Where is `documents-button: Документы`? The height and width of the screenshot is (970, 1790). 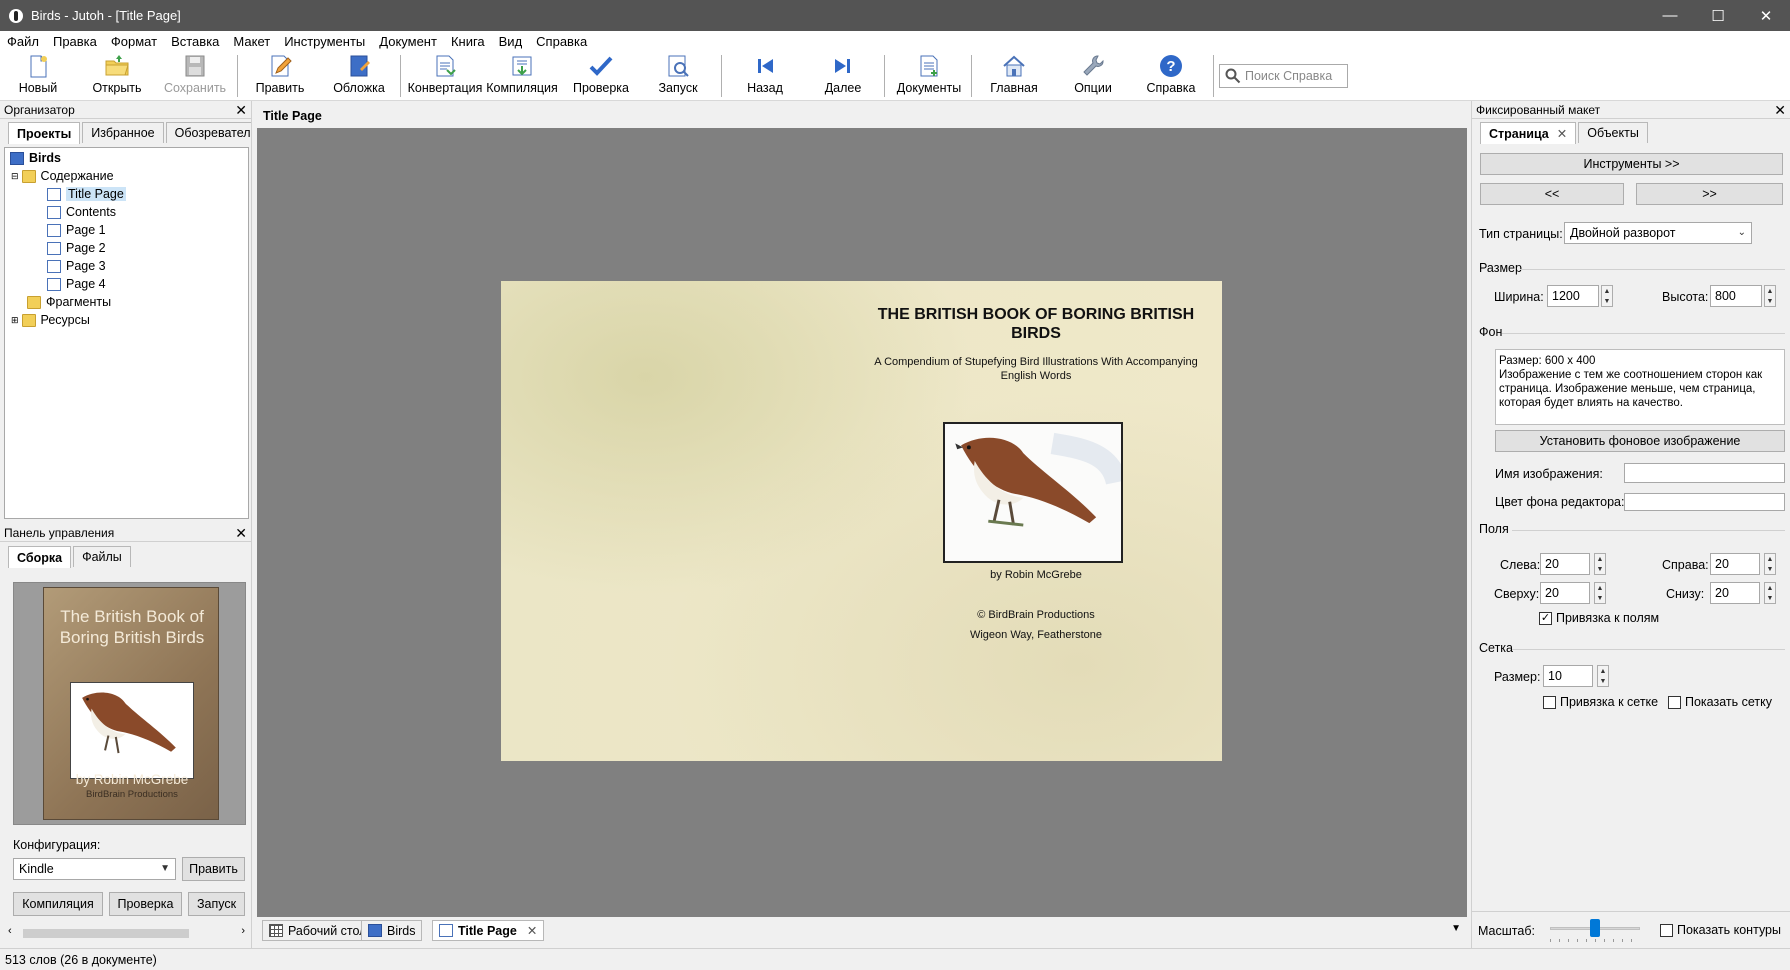
documents-button: Документы is located at coordinates (929, 76).